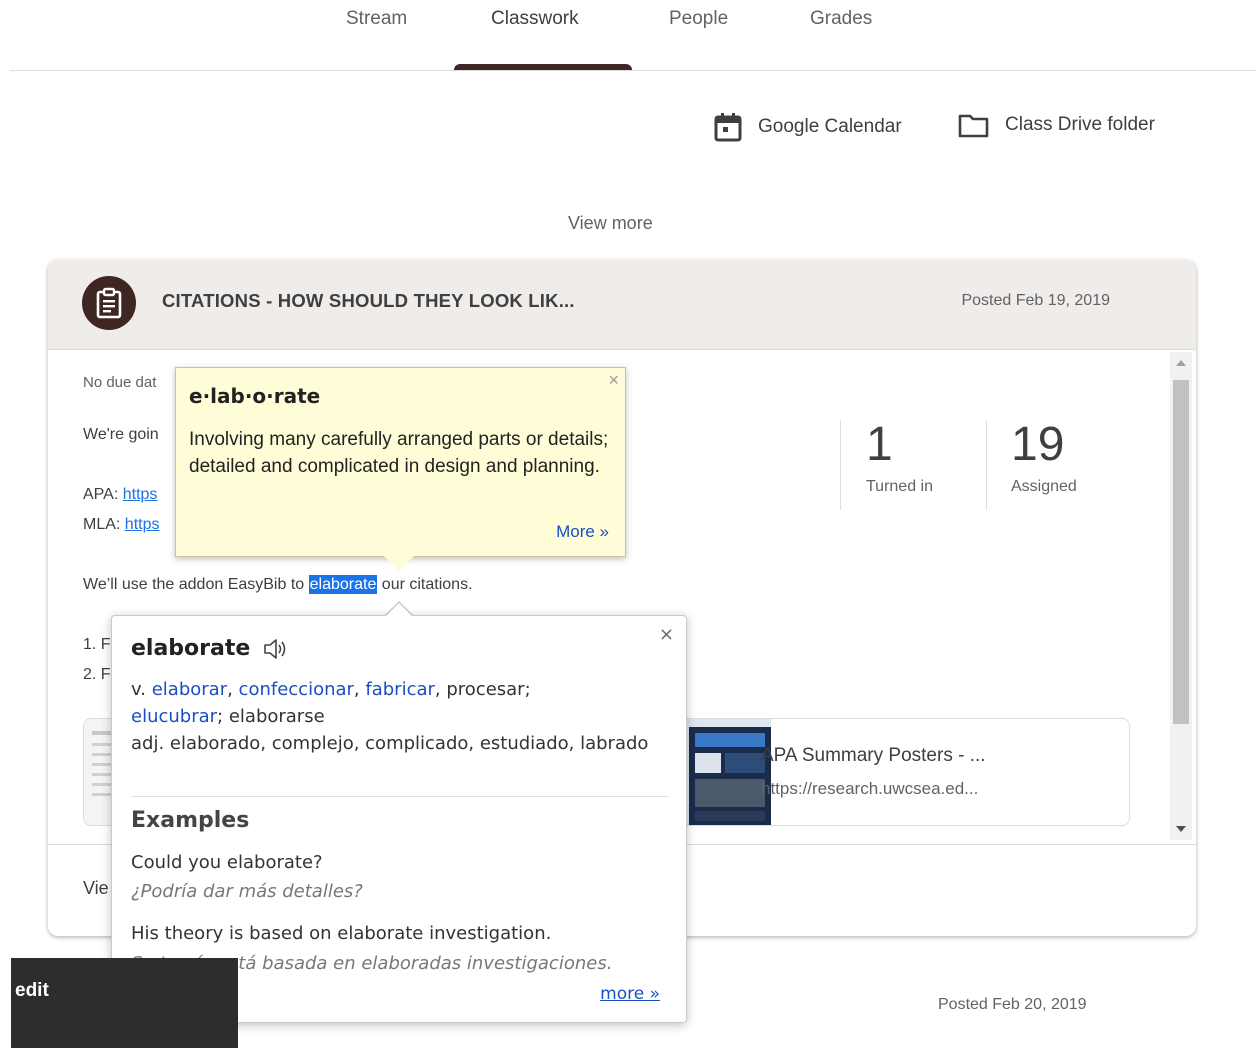 The height and width of the screenshot is (1048, 1256). Describe the element at coordinates (728, 127) in the screenshot. I see `calendar-icon` at that location.